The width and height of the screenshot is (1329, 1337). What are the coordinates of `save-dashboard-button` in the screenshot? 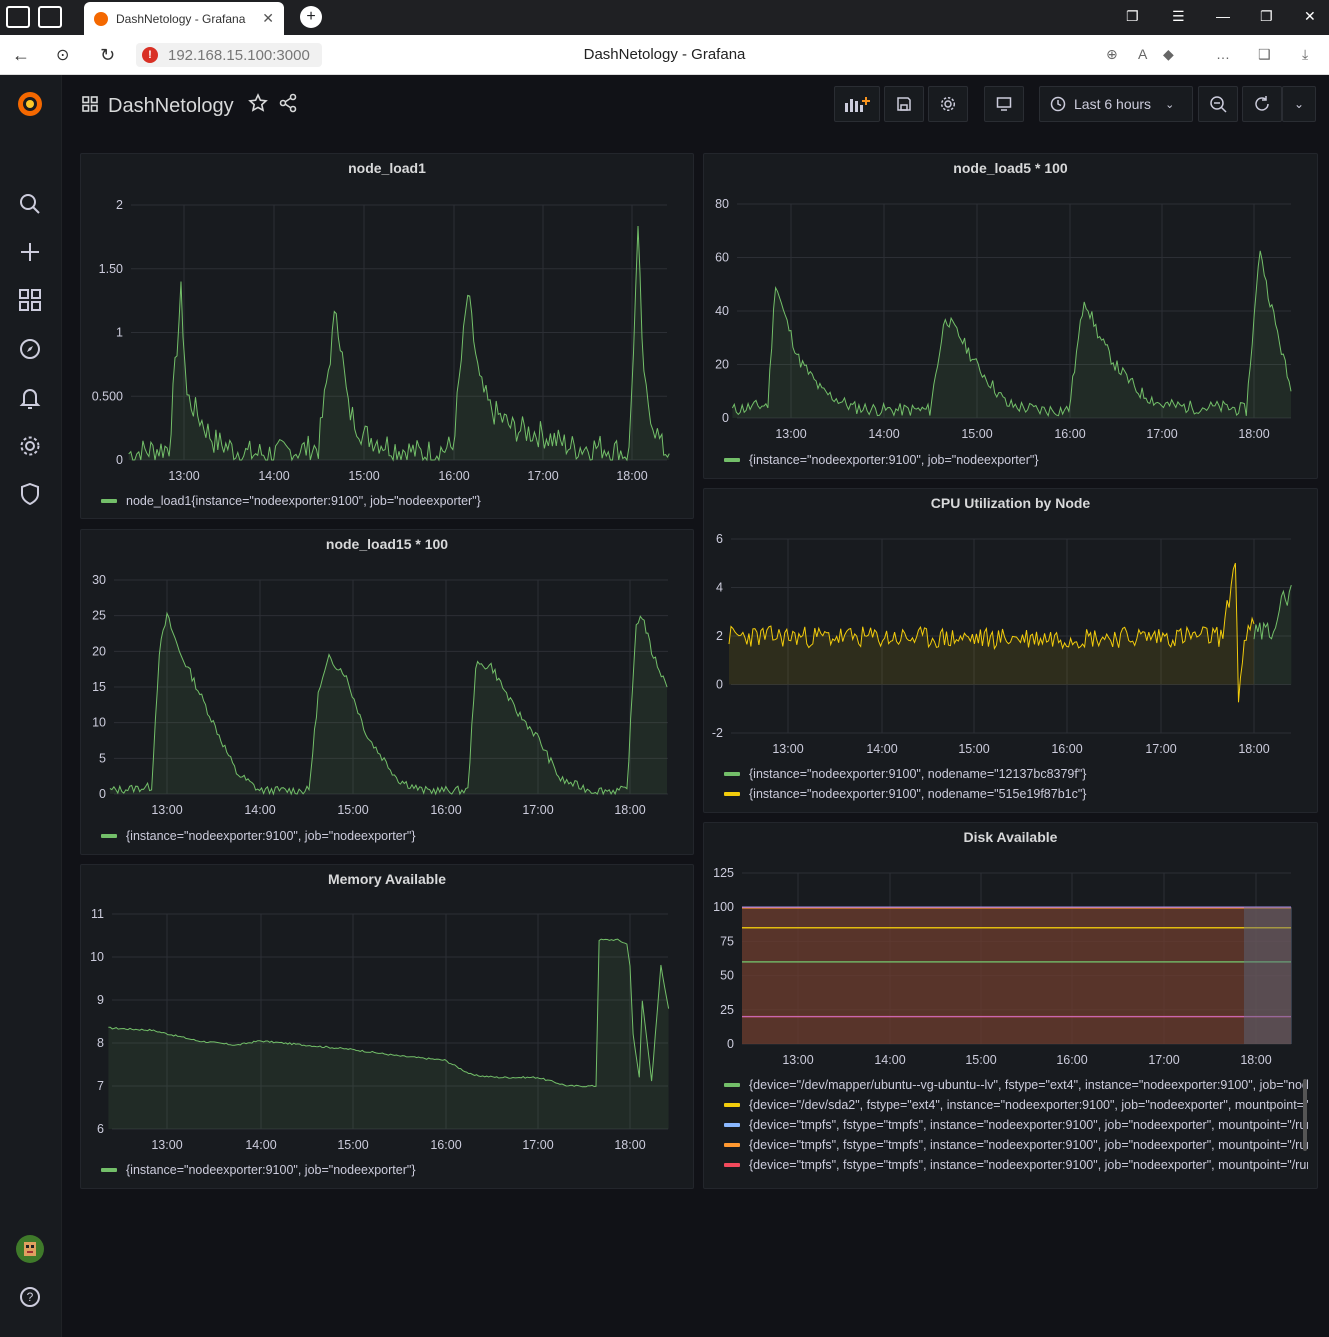 It's located at (904, 104).